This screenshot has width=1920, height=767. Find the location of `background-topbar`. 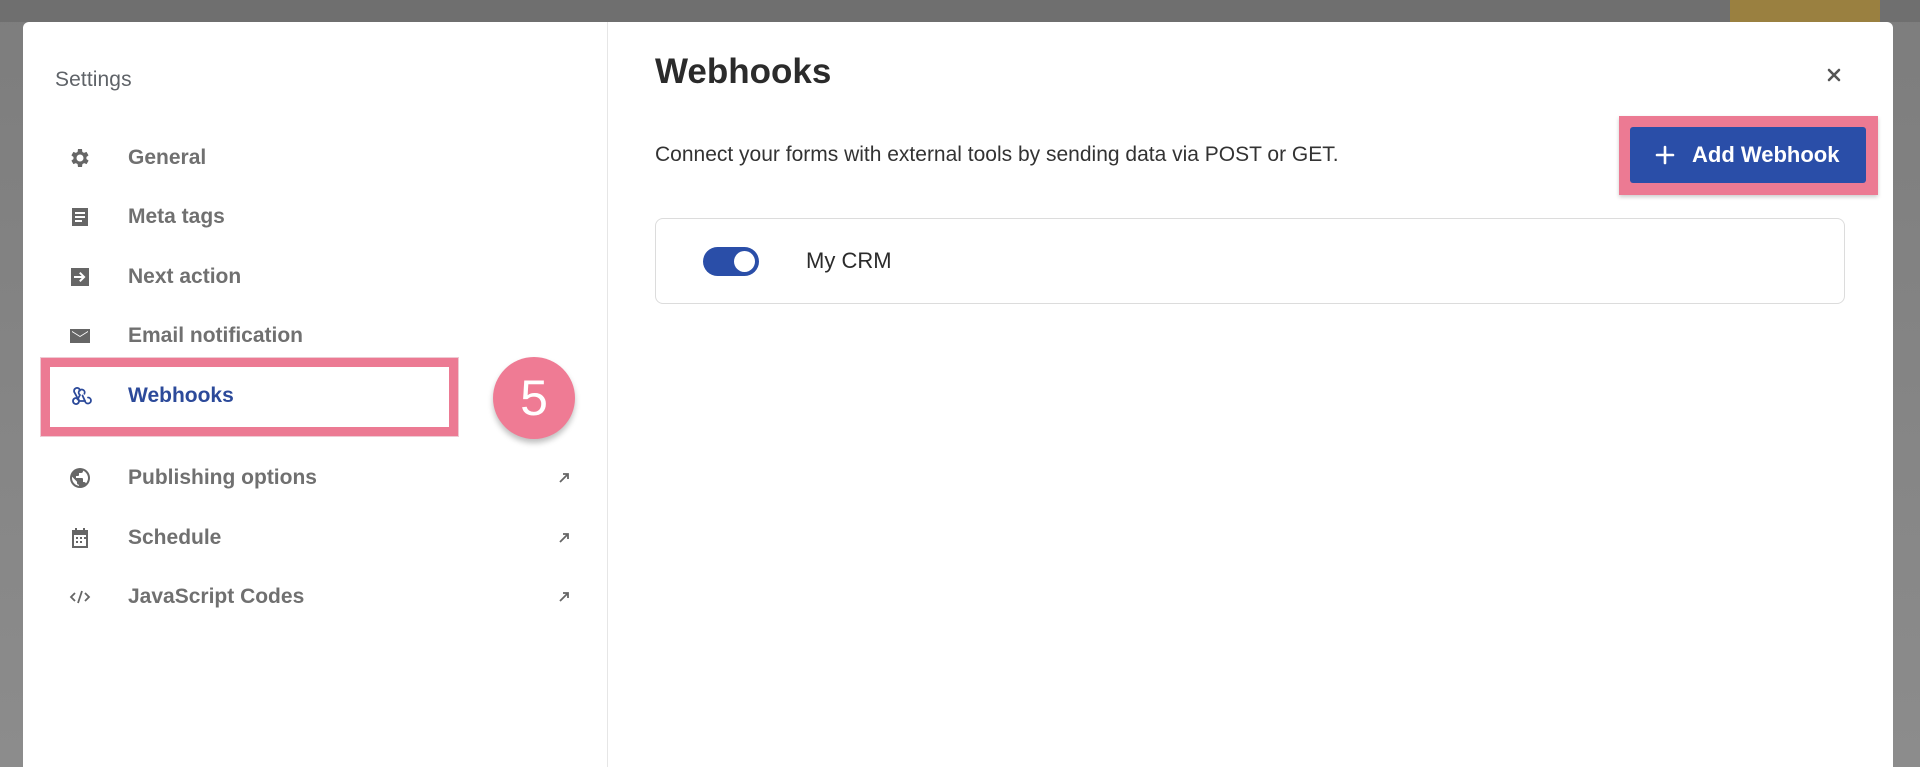

background-topbar is located at coordinates (960, 11).